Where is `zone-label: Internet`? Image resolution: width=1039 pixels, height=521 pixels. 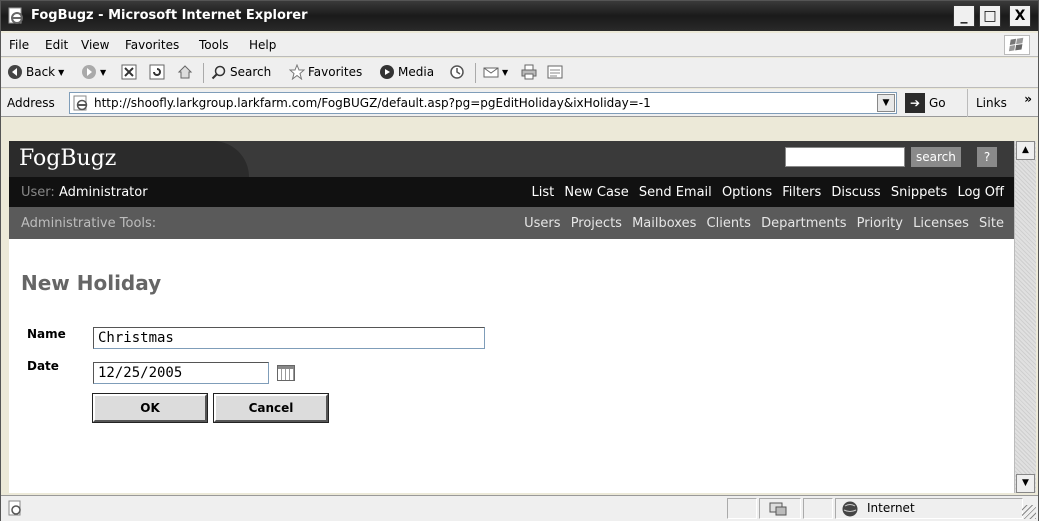 zone-label: Internet is located at coordinates (891, 508).